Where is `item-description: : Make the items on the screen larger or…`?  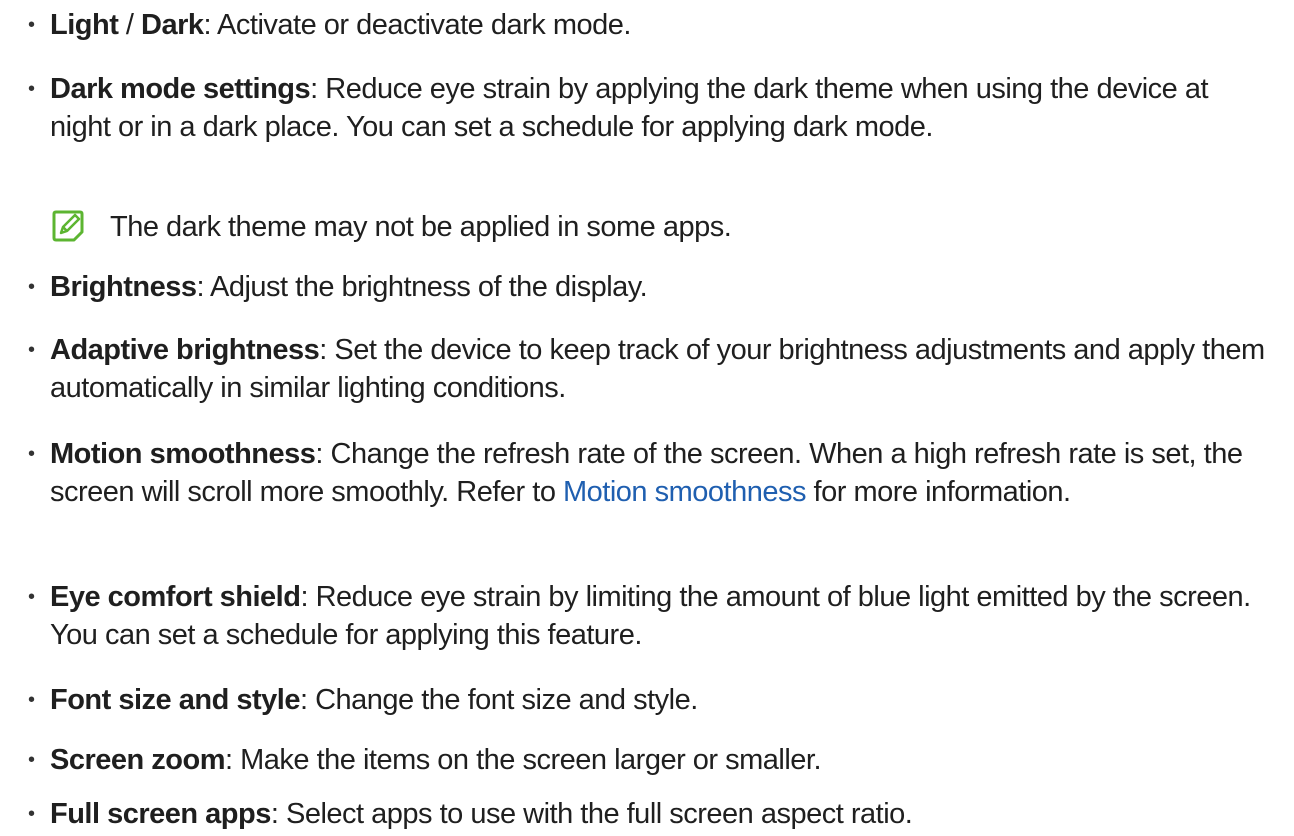 item-description: : Make the items on the screen larger or… is located at coordinates (523, 760).